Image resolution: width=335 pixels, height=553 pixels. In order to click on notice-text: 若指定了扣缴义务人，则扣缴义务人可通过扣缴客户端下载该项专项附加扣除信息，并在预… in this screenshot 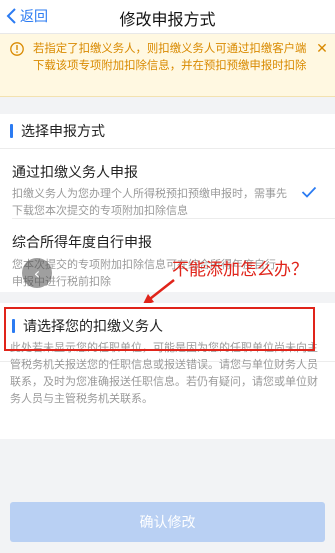, I will do `click(170, 56)`.